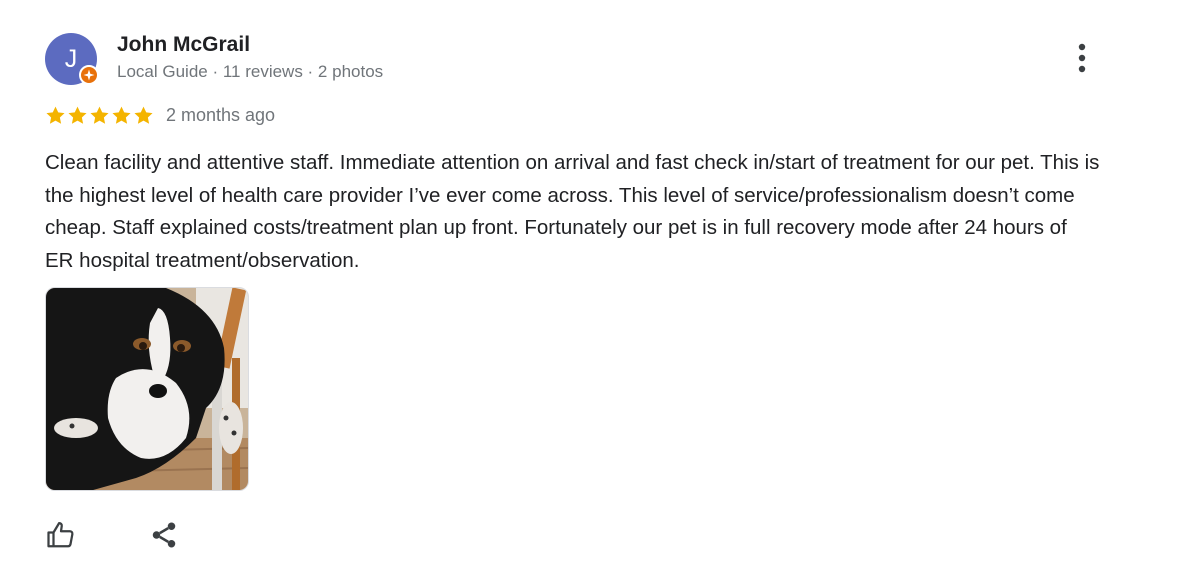 This screenshot has width=1200, height=574. I want to click on review-photo, so click(147, 389).